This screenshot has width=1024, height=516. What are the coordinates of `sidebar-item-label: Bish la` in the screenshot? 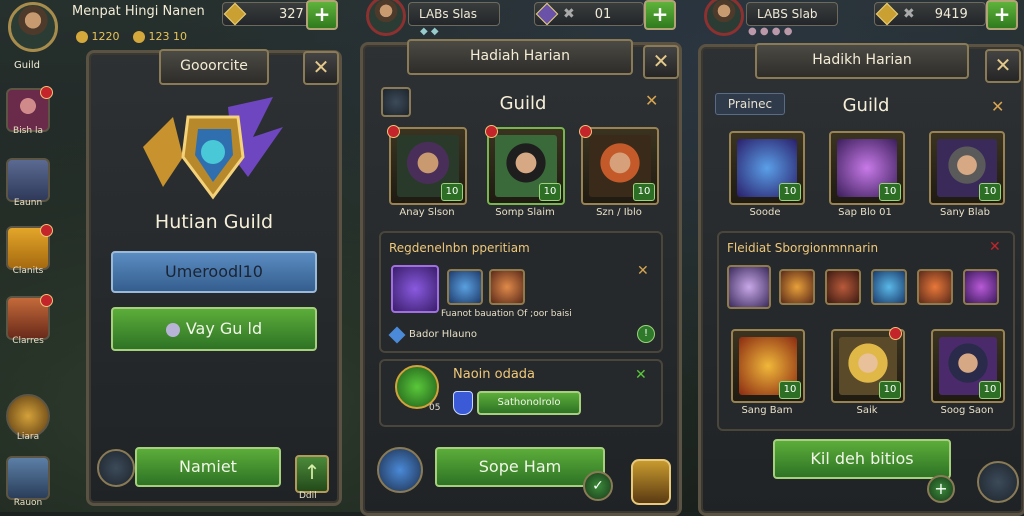 It's located at (28, 131).